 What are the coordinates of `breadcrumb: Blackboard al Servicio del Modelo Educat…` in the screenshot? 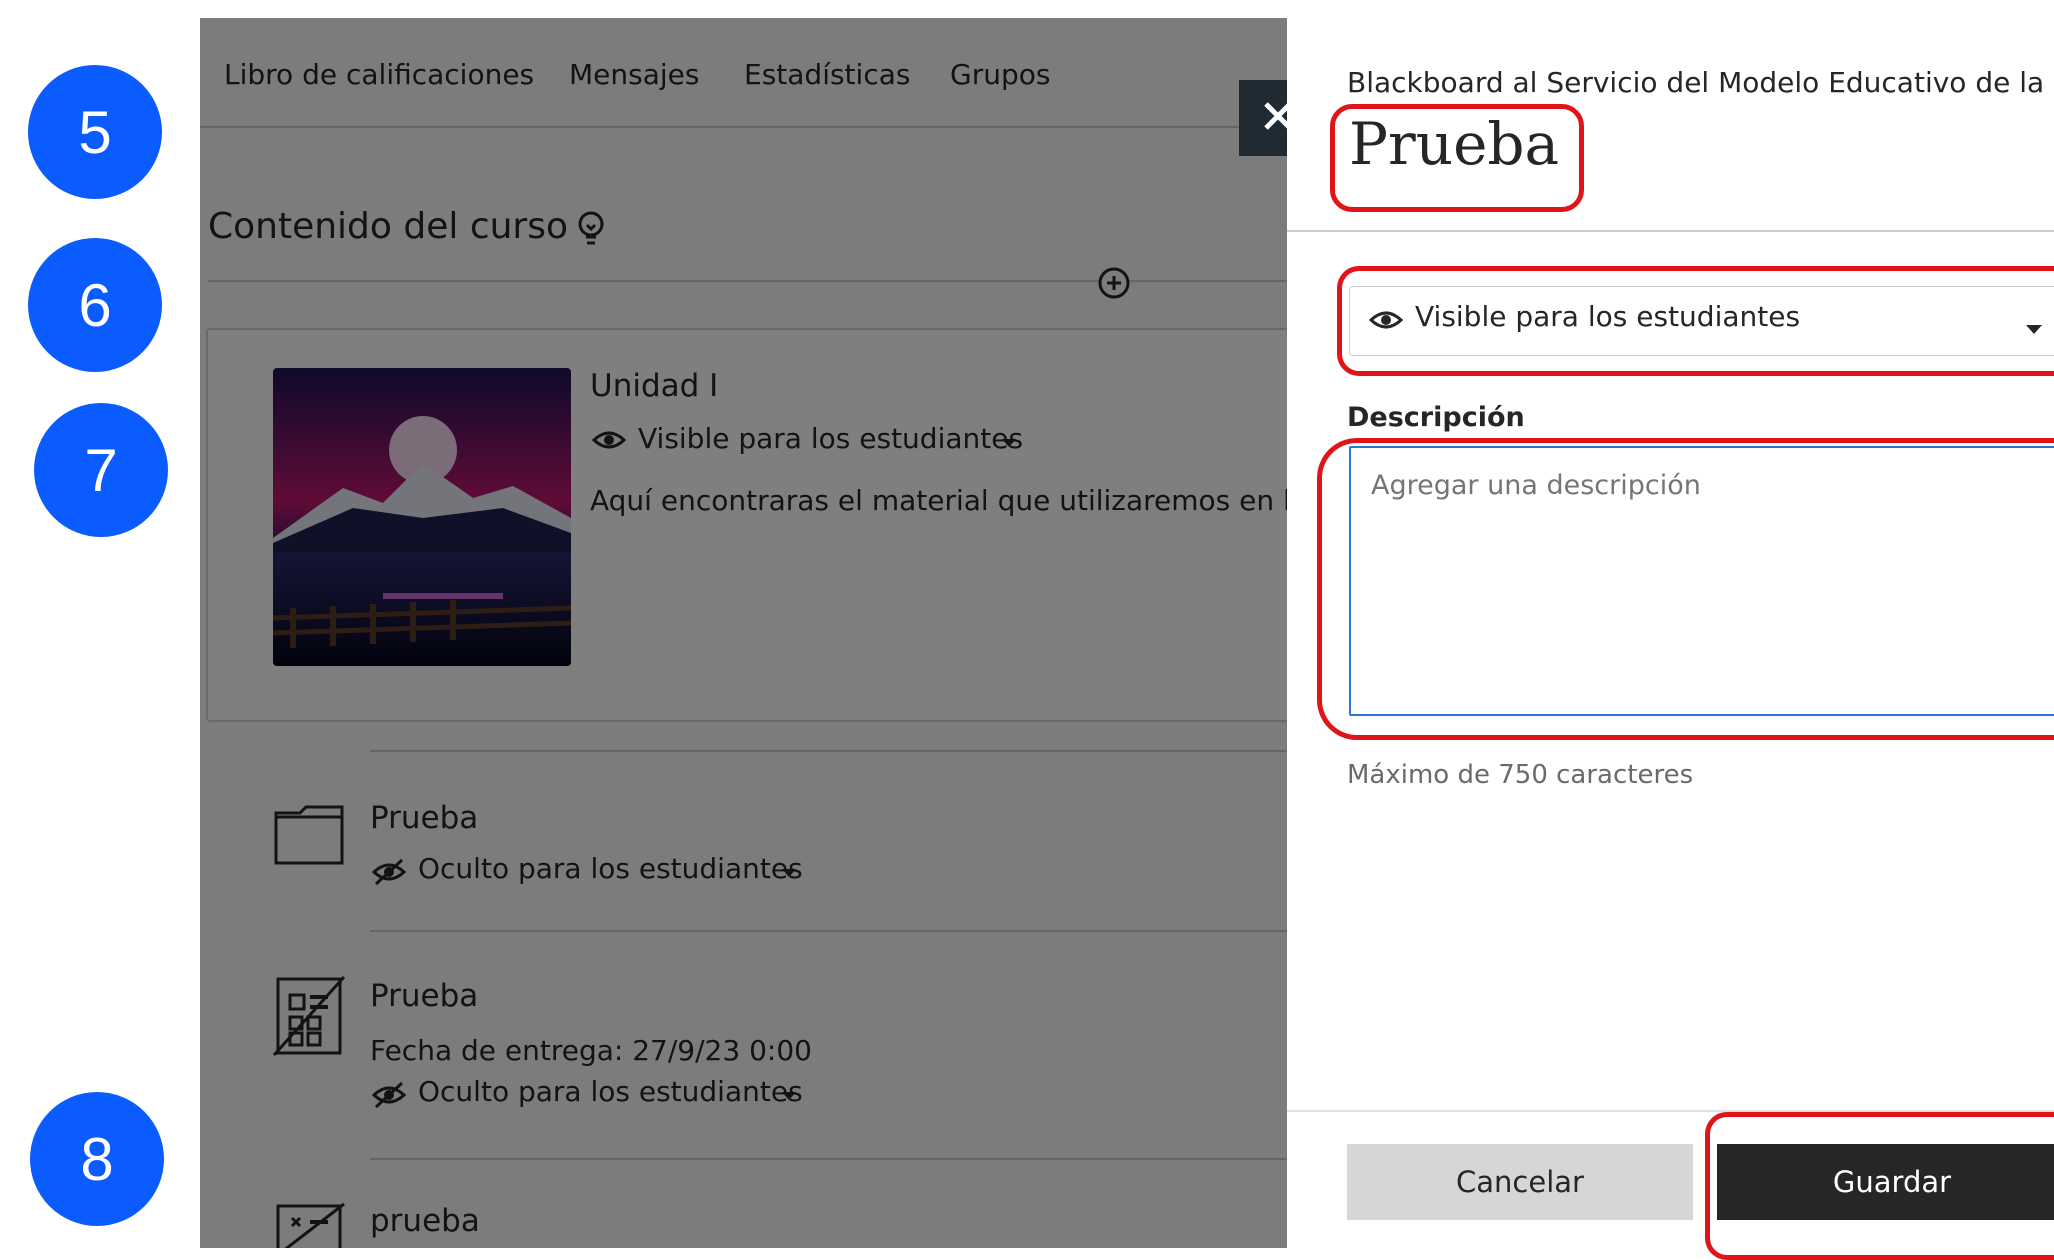 It's located at (1700, 82).